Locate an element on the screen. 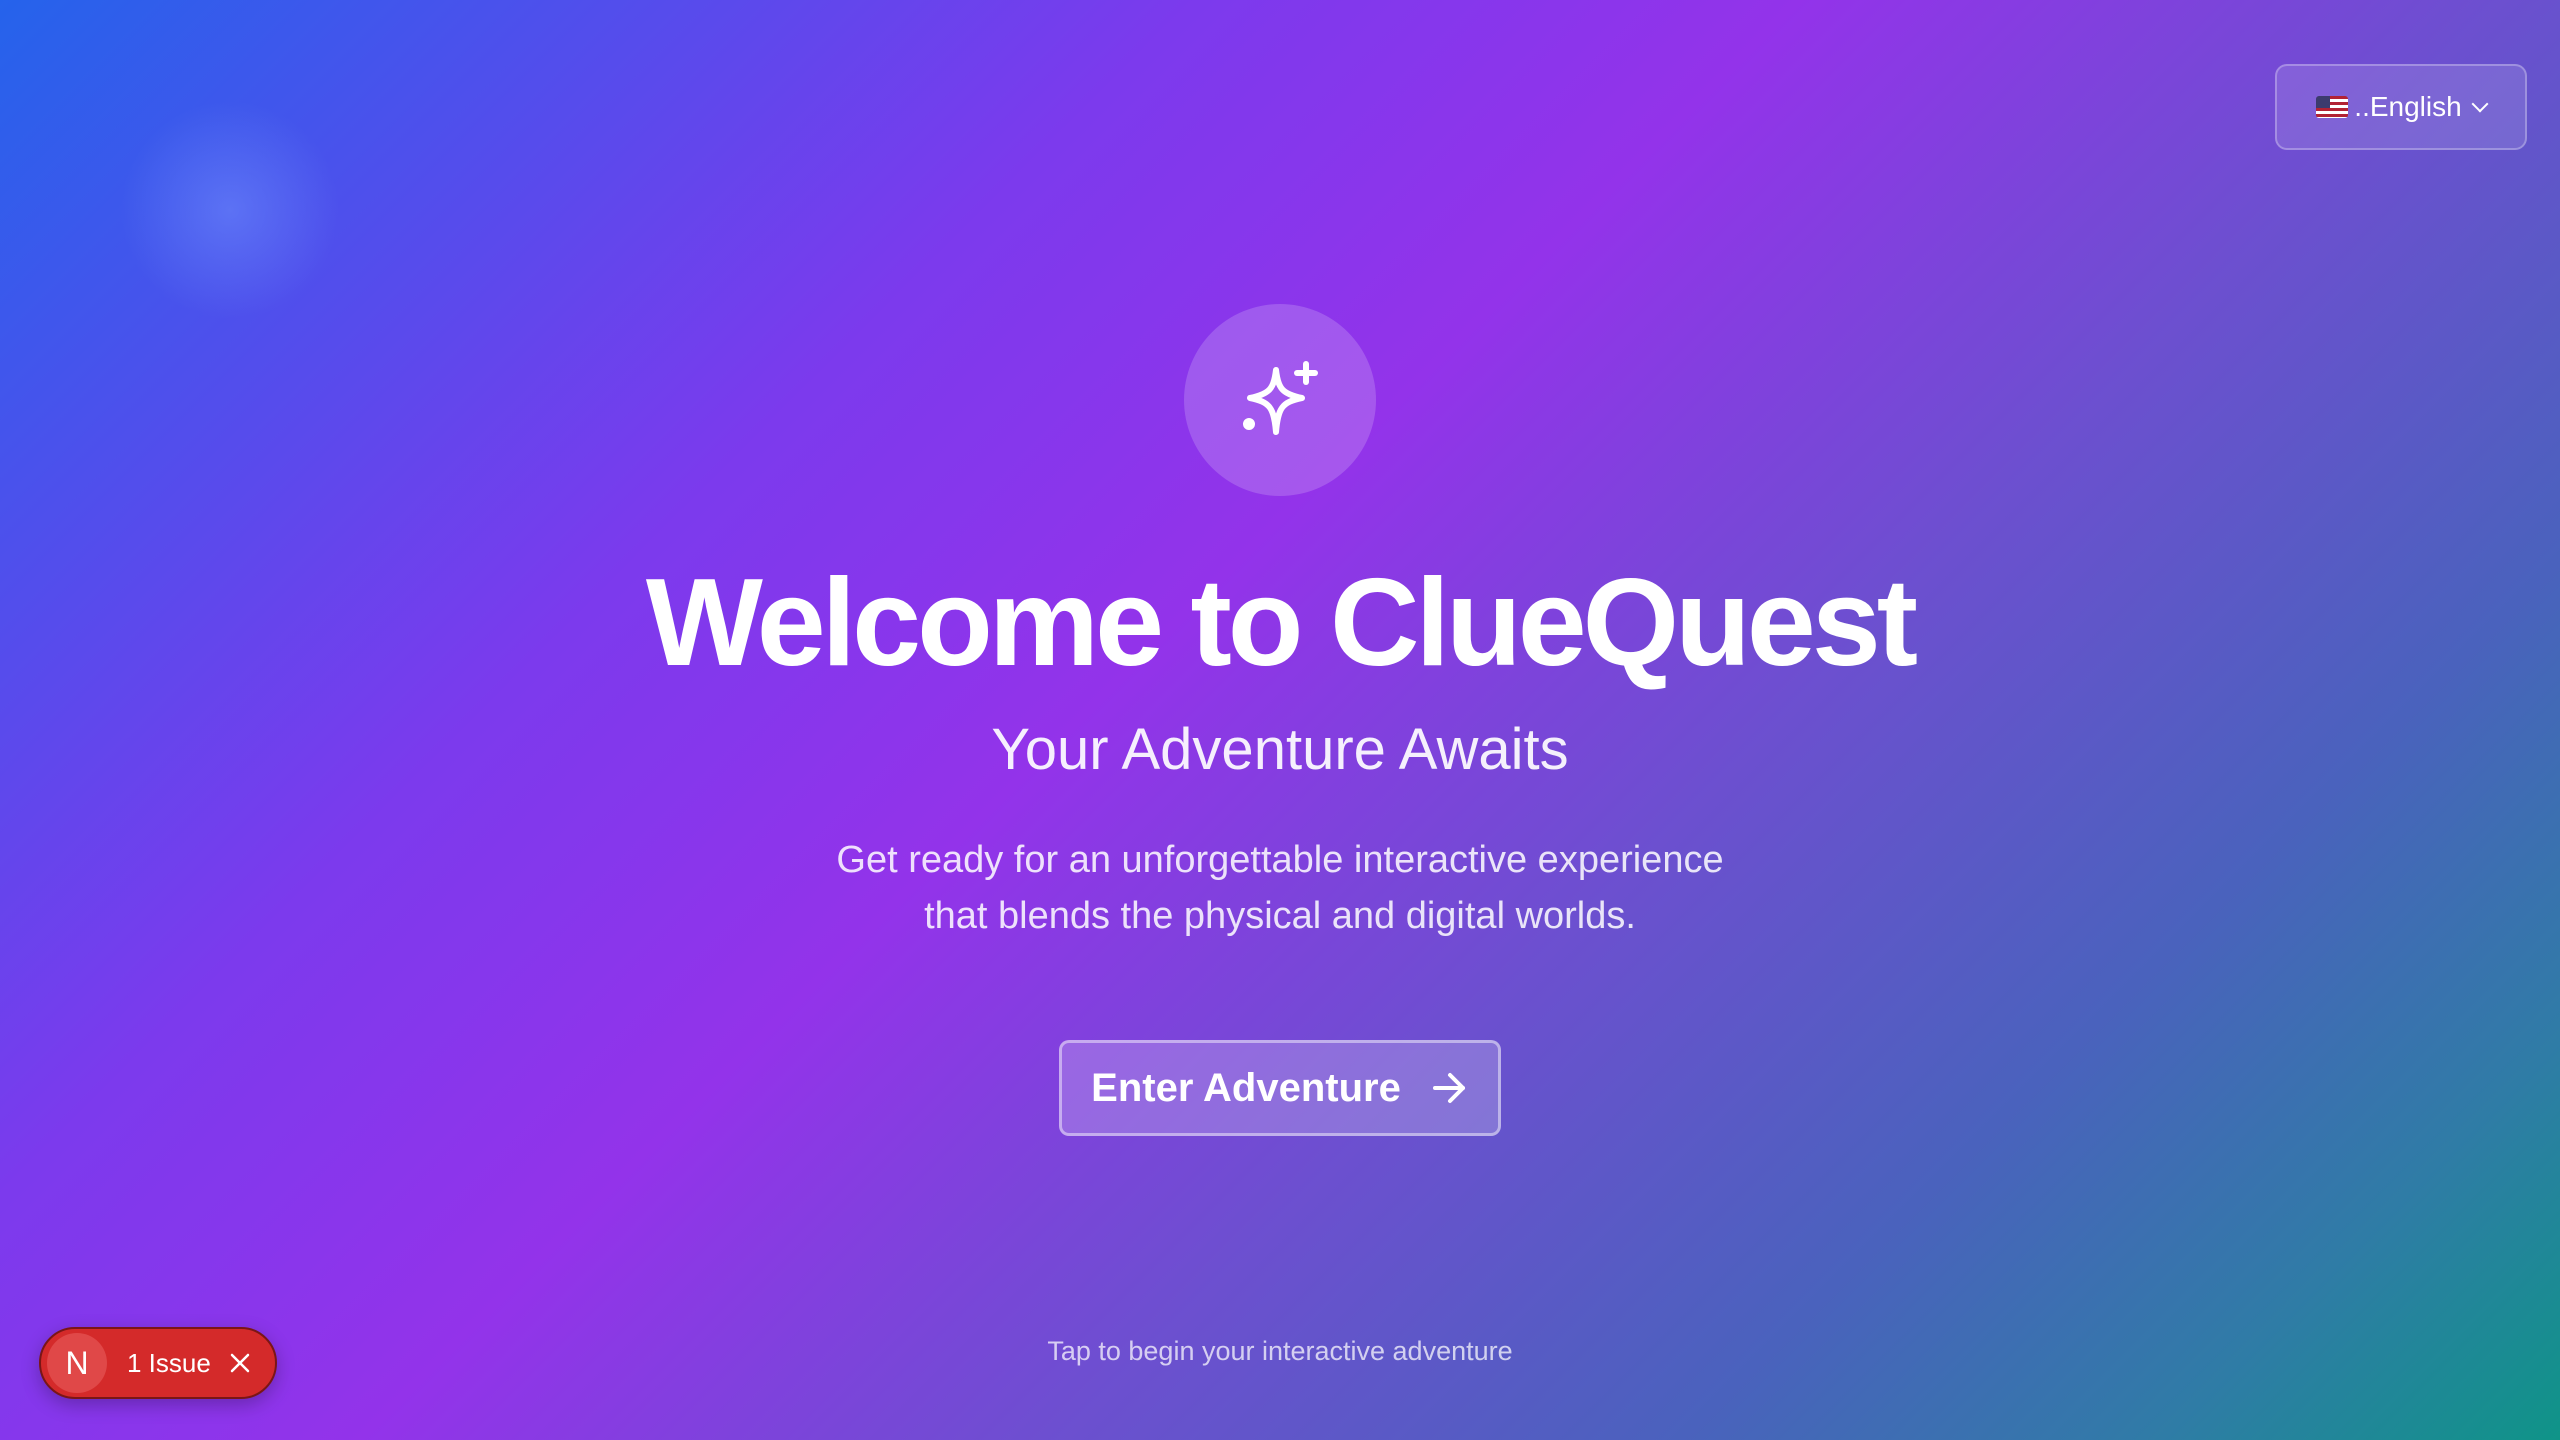  sparkles-icon-circle is located at coordinates (1280, 400).